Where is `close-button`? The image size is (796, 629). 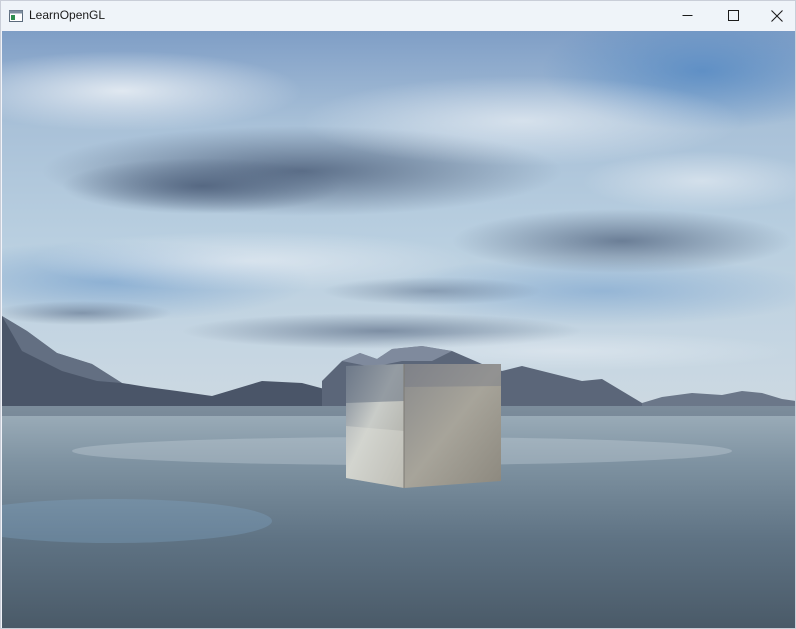
close-button is located at coordinates (774, 15).